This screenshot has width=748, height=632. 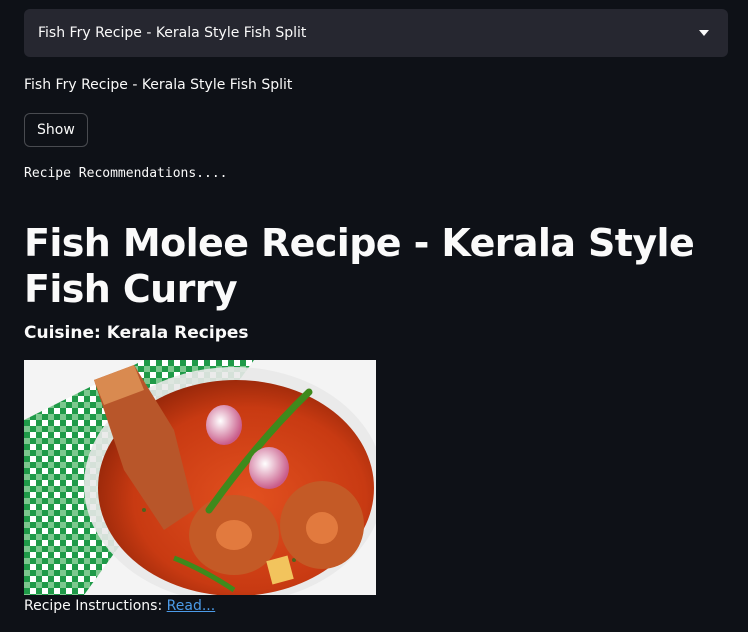 I want to click on instructions-label: Recipe Instructions:, so click(x=93, y=606).